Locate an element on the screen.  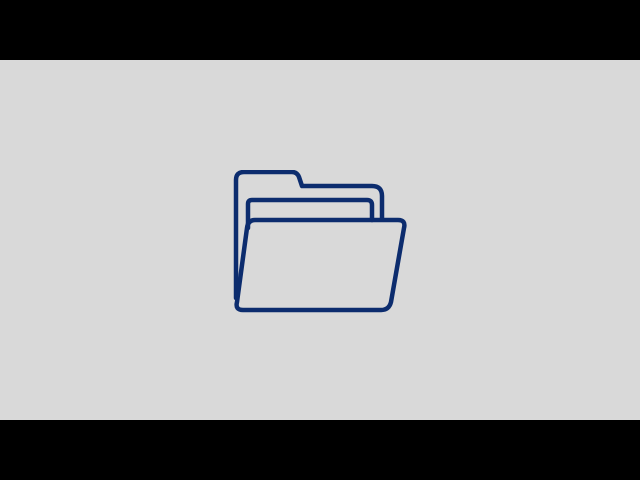
folder-front is located at coordinates (320, 265).